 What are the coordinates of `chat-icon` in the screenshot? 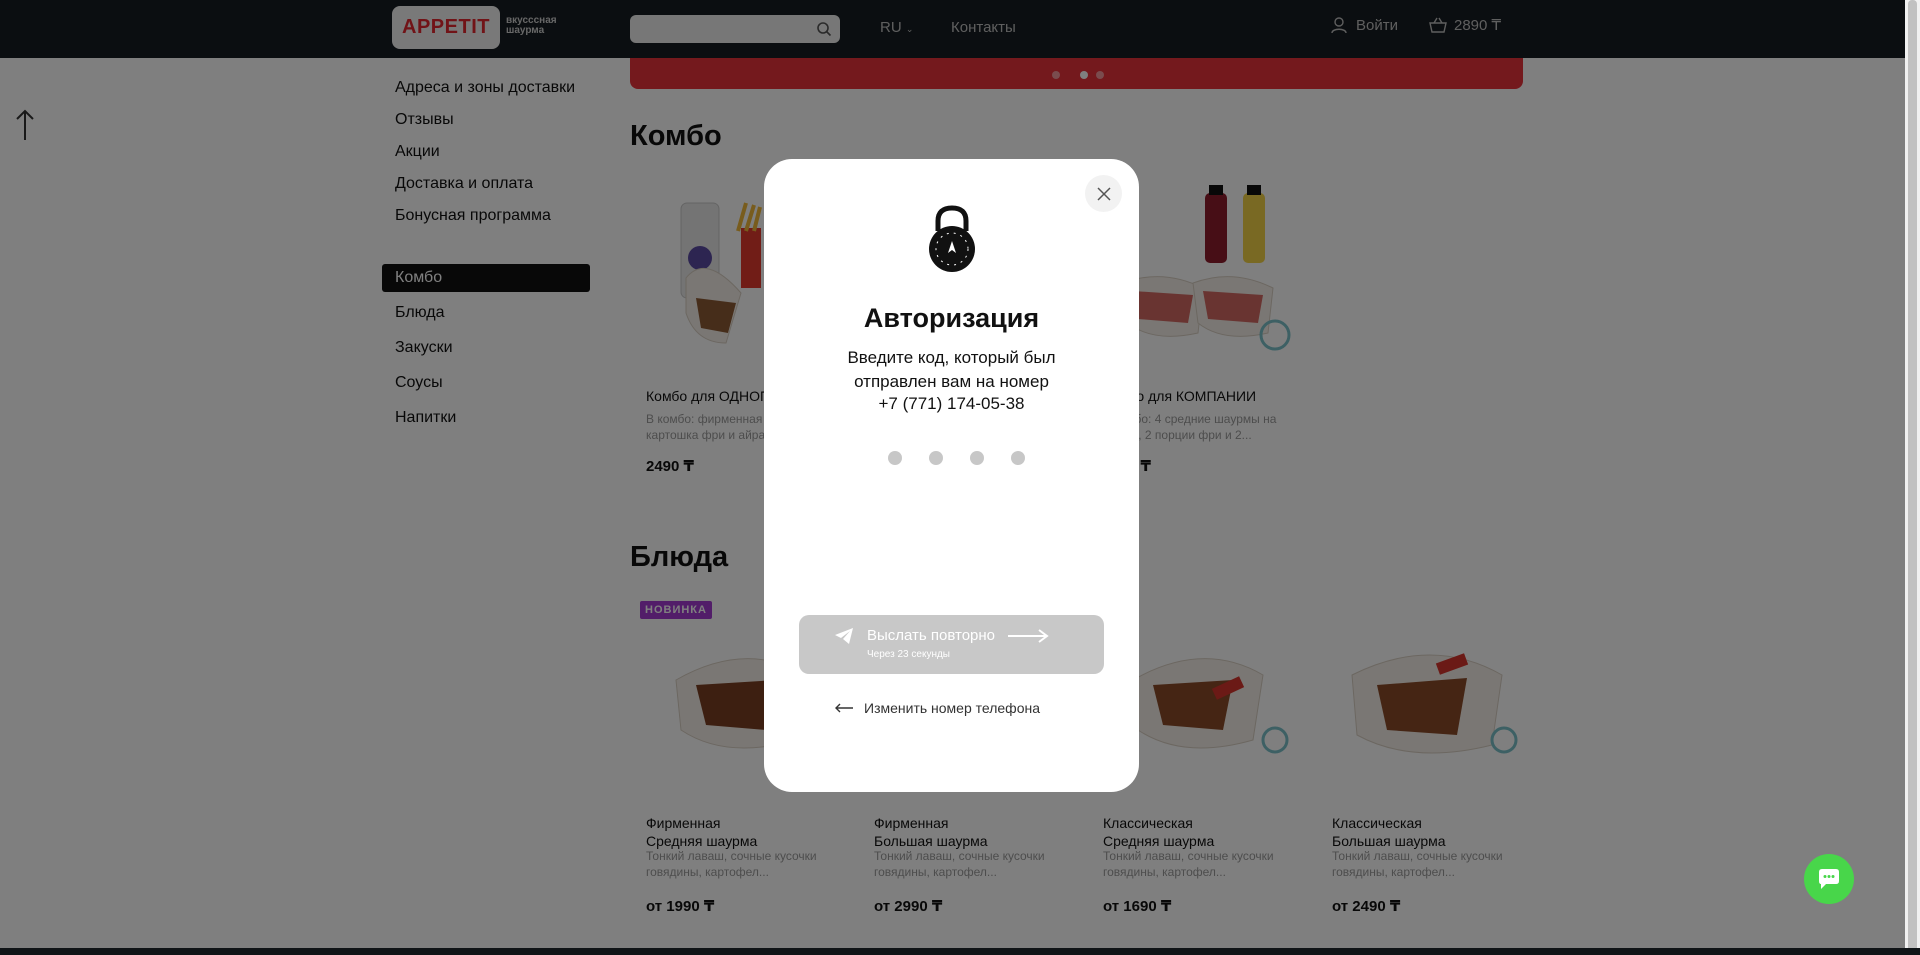 It's located at (1829, 879).